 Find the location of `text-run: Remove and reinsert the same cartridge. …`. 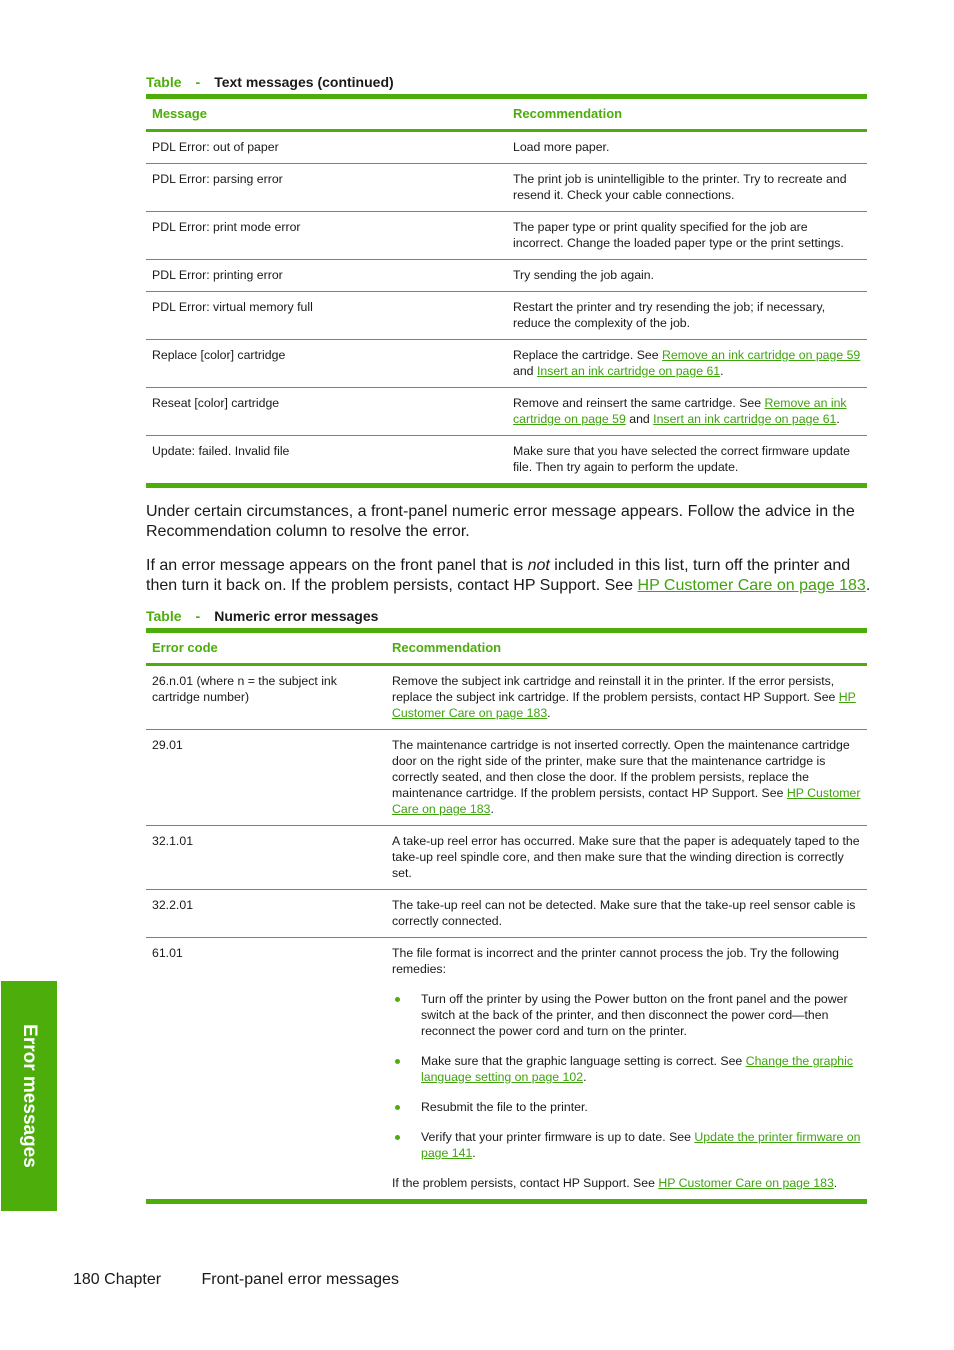

text-run: Remove and reinsert the same cartridge. … is located at coordinates (639, 403).